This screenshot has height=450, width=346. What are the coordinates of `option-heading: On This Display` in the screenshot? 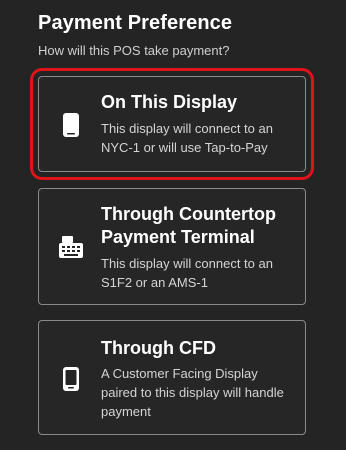 It's located at (169, 102).